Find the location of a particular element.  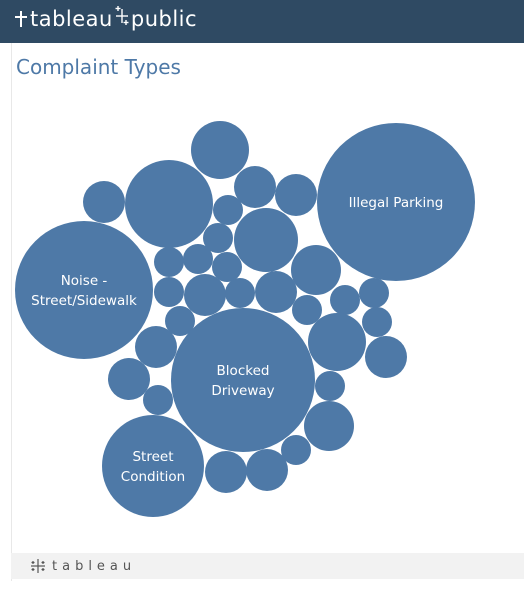

tableau-footer-logo: tableau is located at coordinates (83, 566).